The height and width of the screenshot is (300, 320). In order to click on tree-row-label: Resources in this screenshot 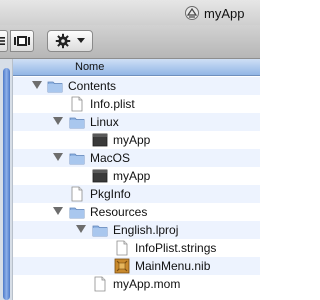, I will do `click(119, 212)`.